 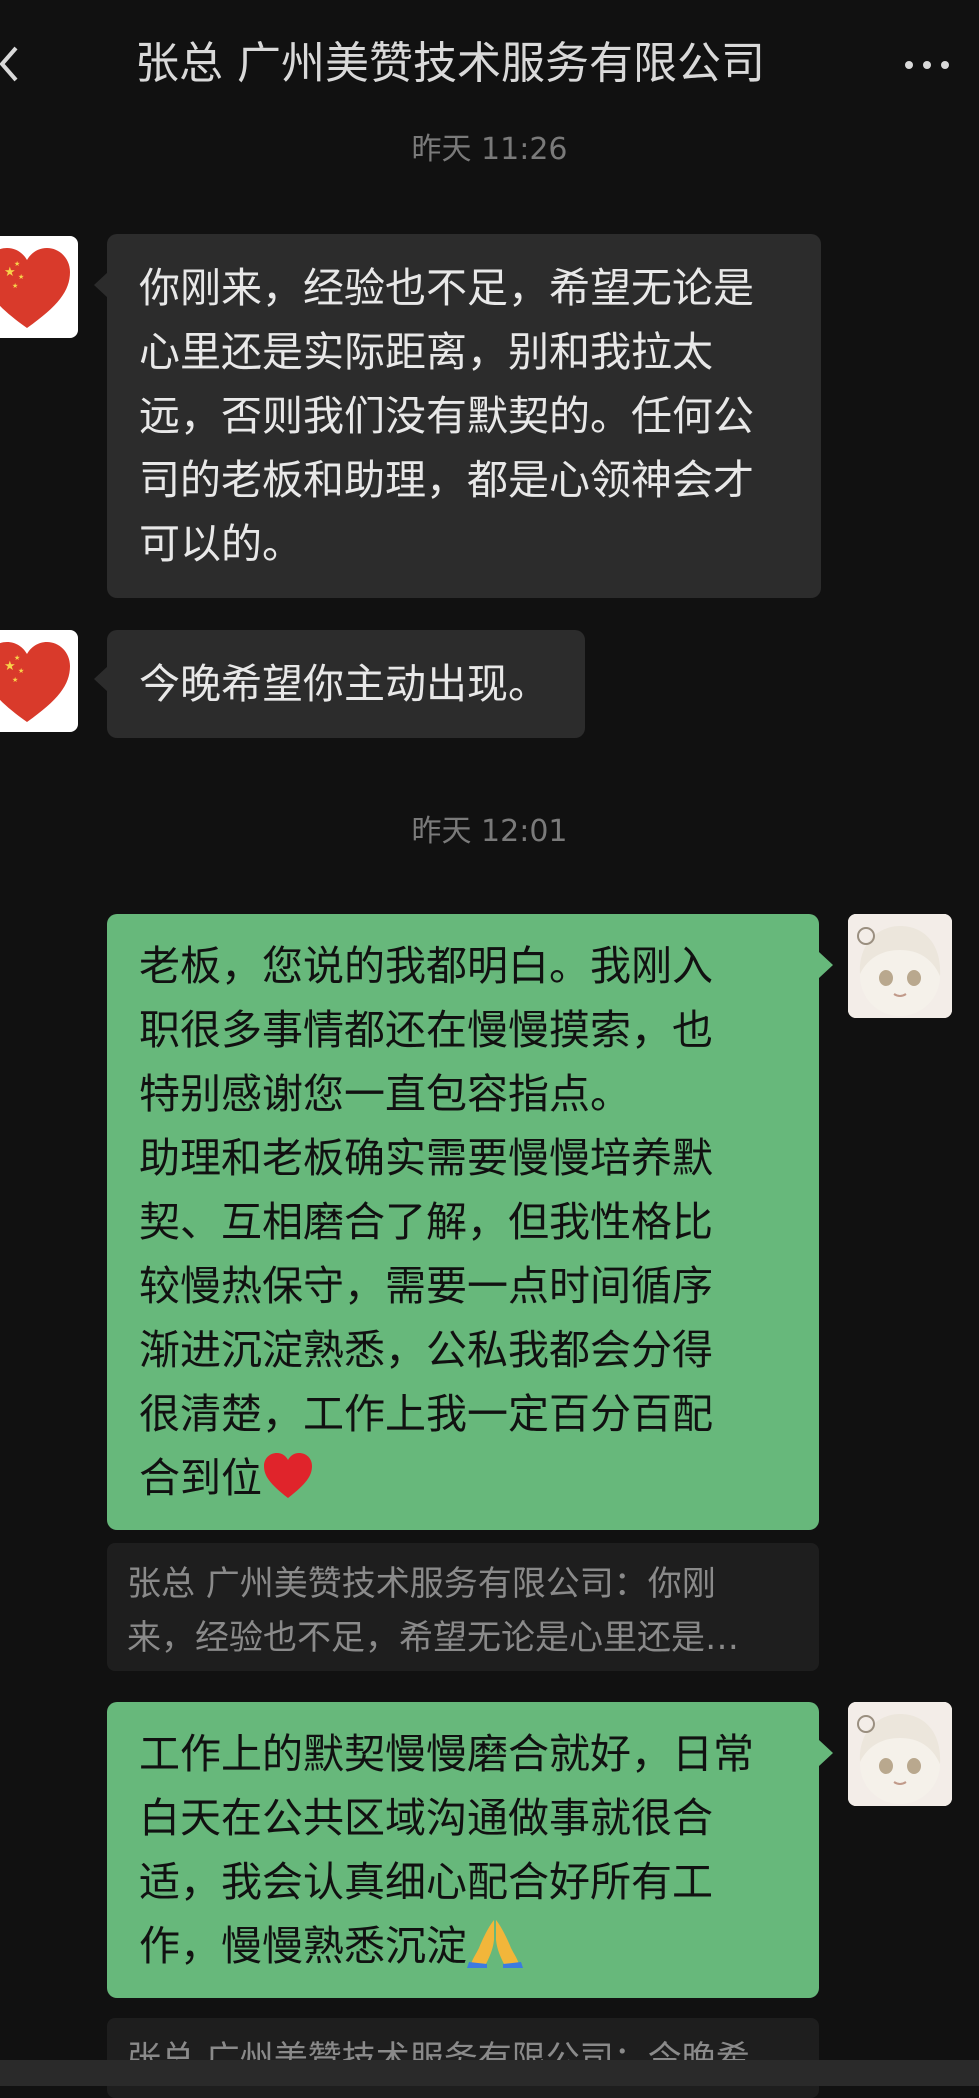 I want to click on timestamp: 昨天 12:01, so click(x=489, y=831).